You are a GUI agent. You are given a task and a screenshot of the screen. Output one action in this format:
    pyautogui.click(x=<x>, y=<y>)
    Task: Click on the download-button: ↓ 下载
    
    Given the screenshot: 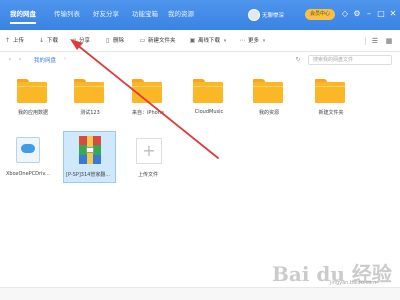 What is the action you would take?
    pyautogui.click(x=48, y=41)
    